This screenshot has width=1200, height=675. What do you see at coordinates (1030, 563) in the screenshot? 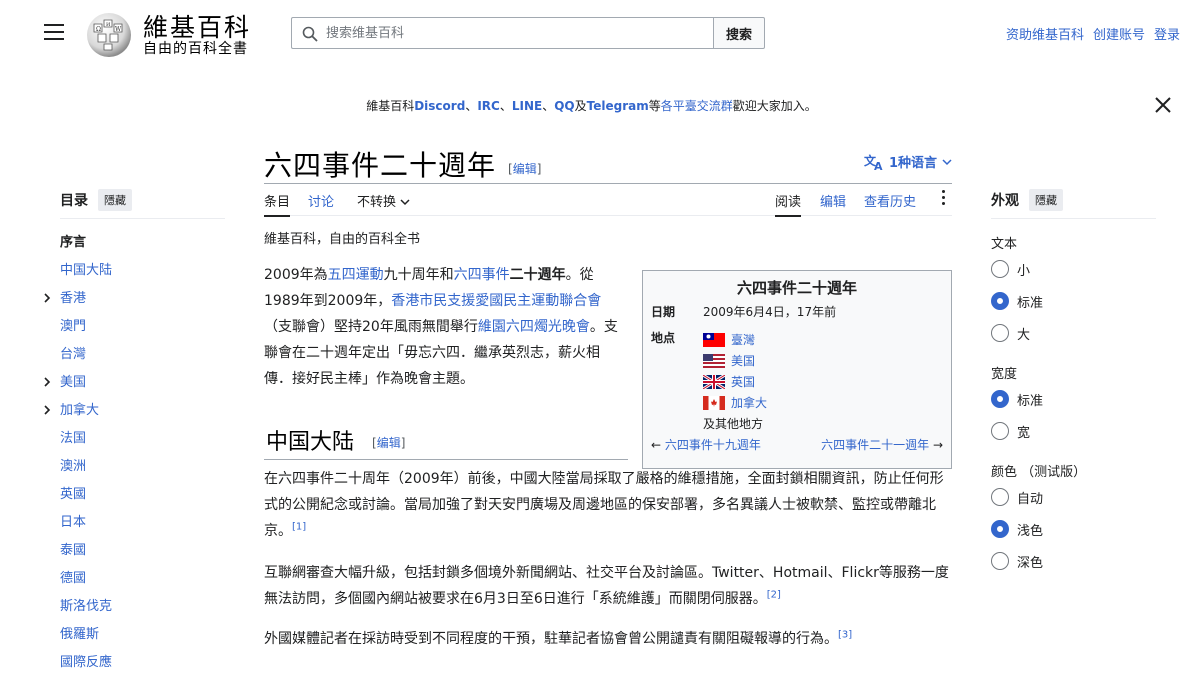
I see `color-option-label: 深色` at bounding box center [1030, 563].